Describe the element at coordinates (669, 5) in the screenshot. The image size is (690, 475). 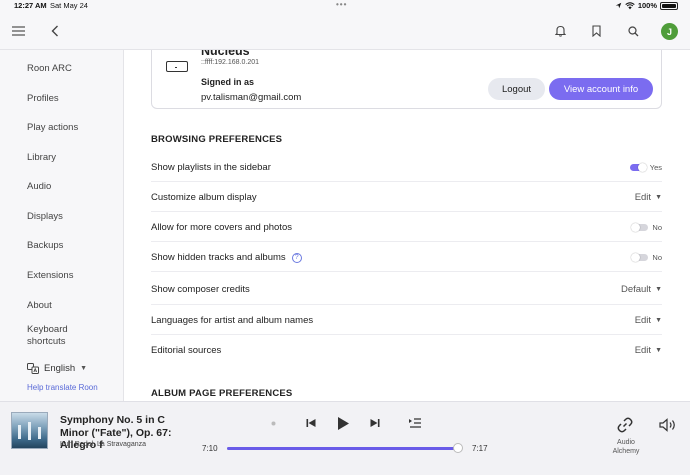
I see `battery-icon` at that location.